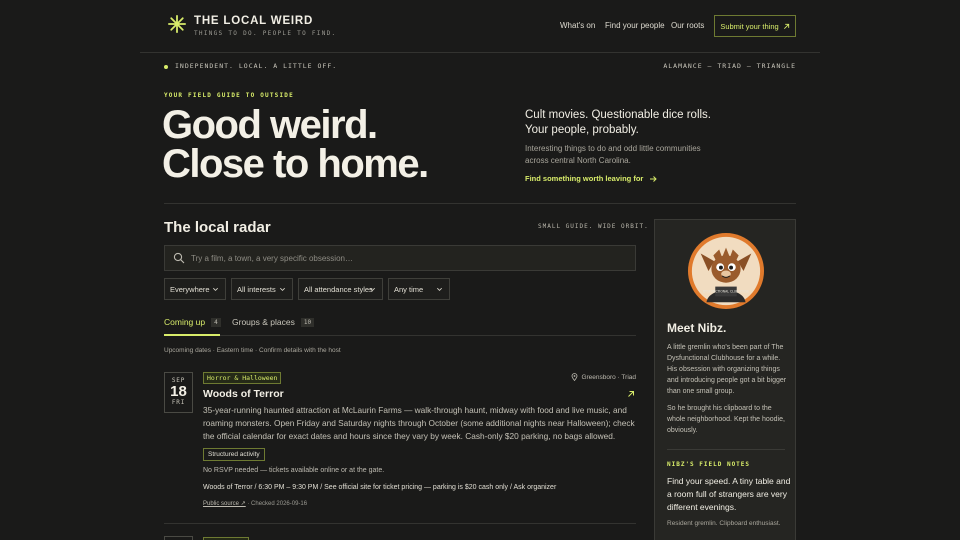 This screenshot has height=540, width=960. I want to click on filter-location-value: Everywhere, so click(190, 289).